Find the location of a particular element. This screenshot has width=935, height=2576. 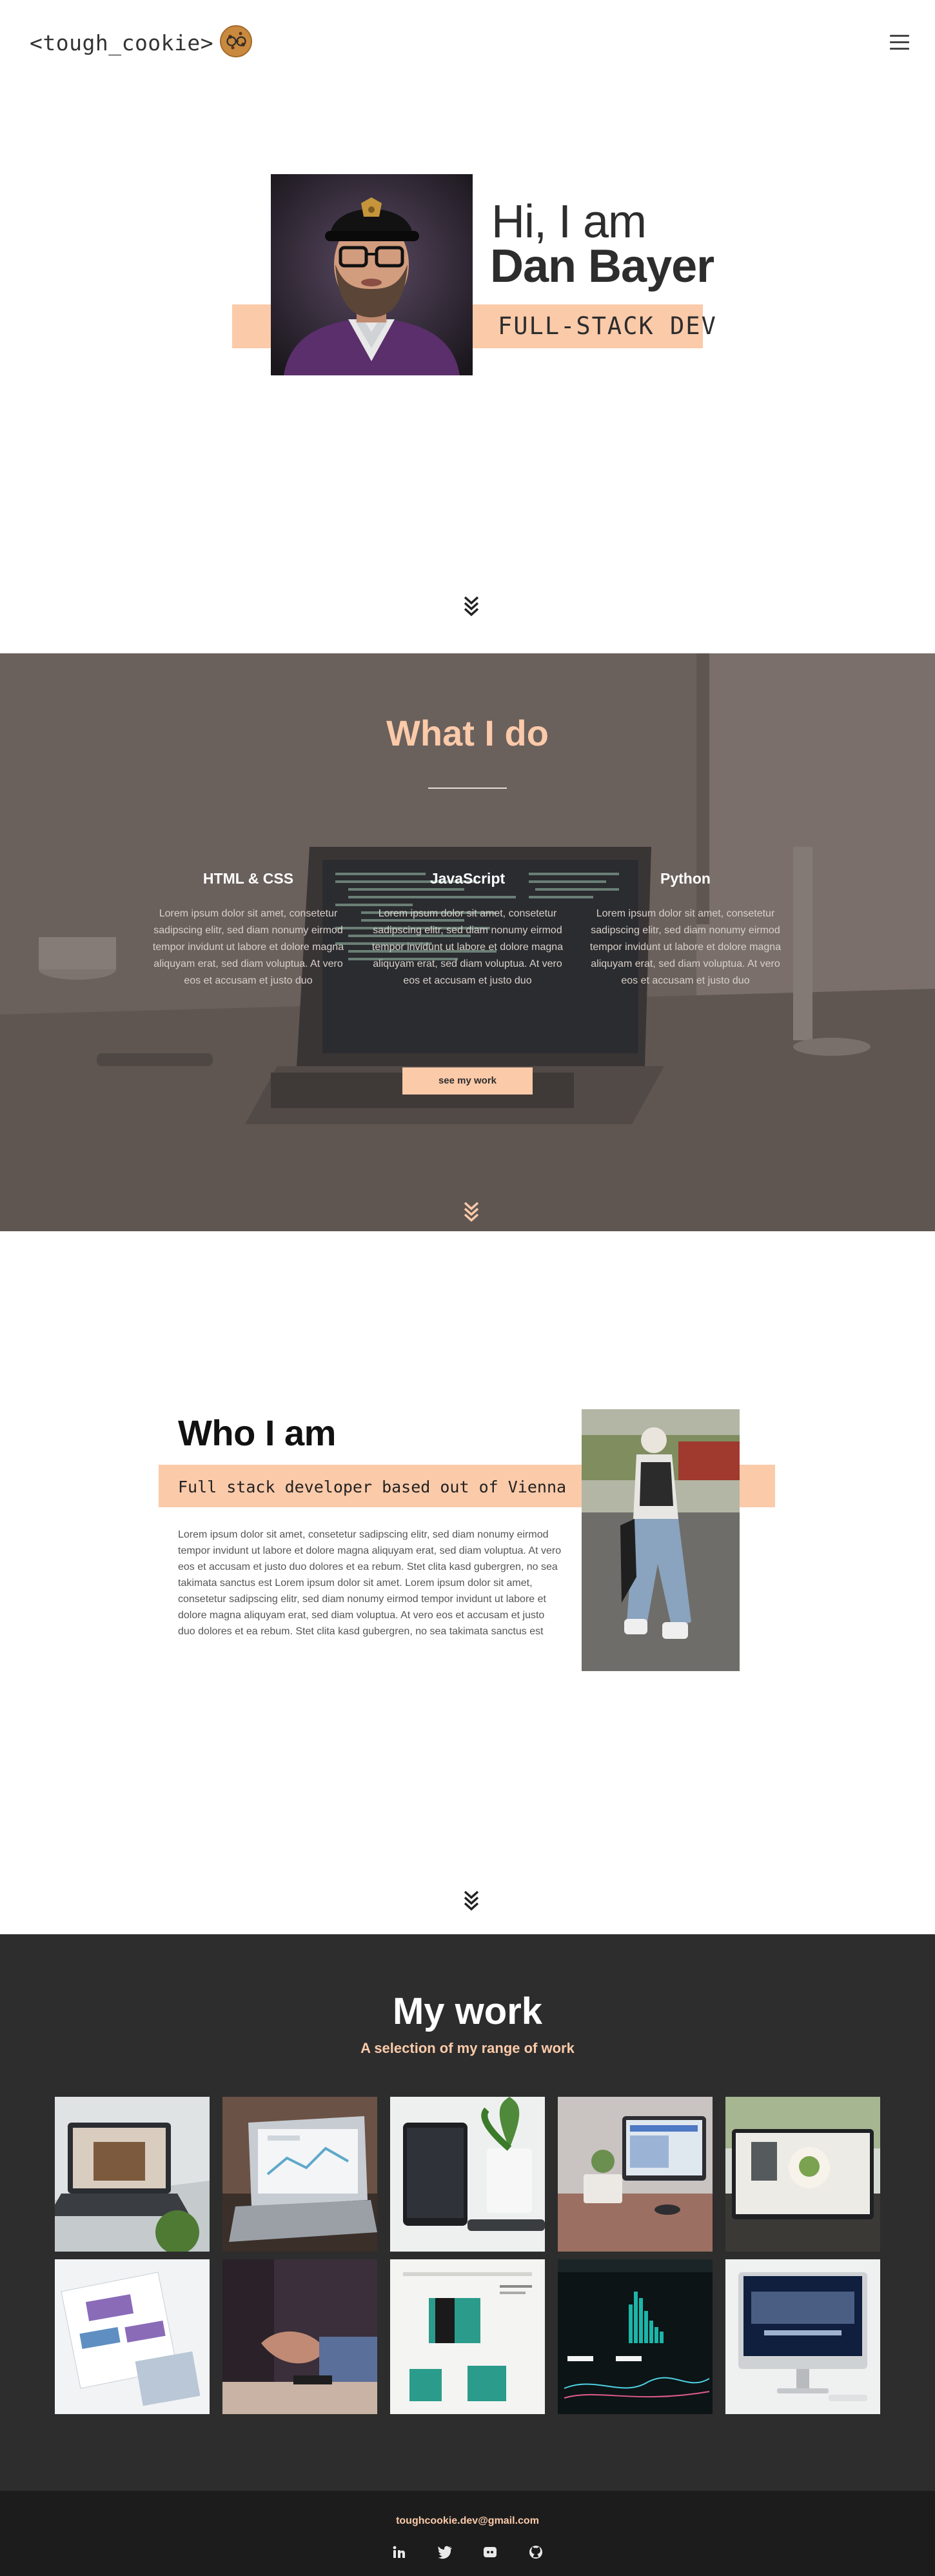

hero-role: FULL-STACK DEV is located at coordinates (607, 326).